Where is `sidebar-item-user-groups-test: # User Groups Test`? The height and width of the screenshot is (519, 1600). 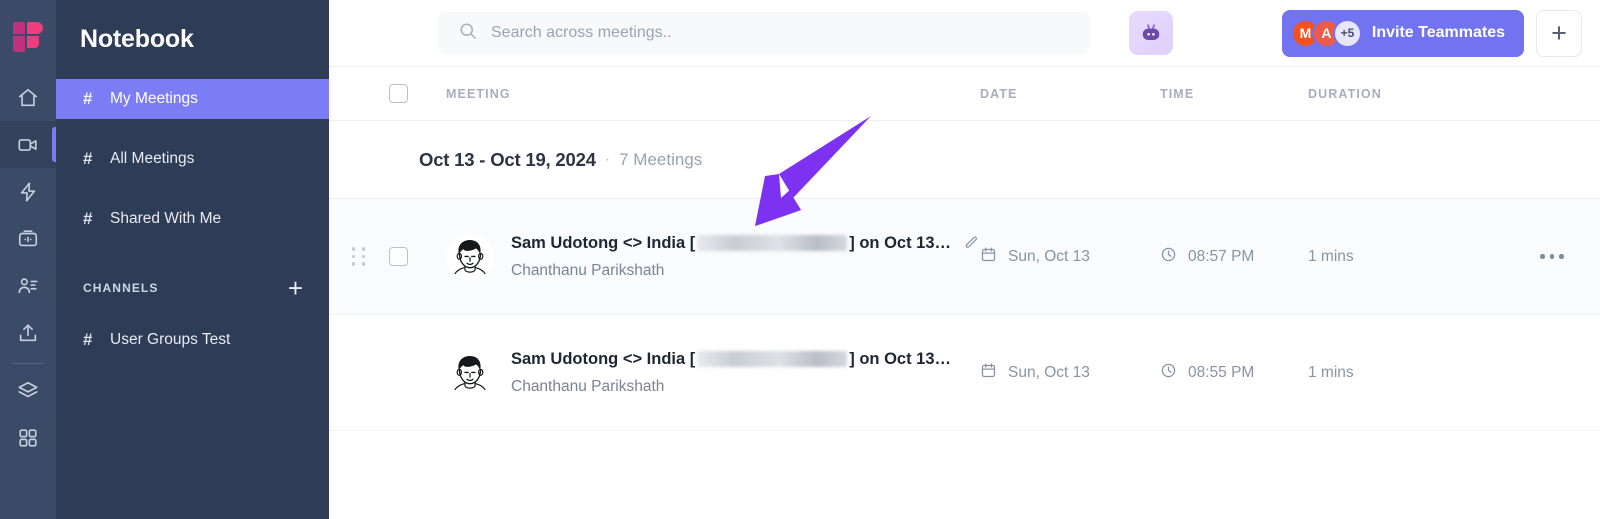
sidebar-item-user-groups-test: # User Groups Test is located at coordinates (192, 340).